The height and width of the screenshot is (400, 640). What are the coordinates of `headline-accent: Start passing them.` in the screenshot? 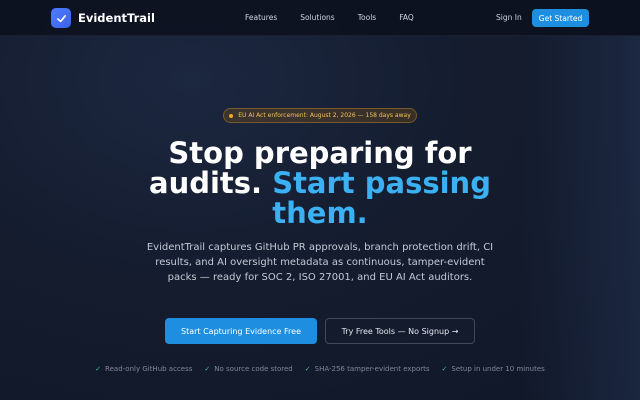 It's located at (381, 198).